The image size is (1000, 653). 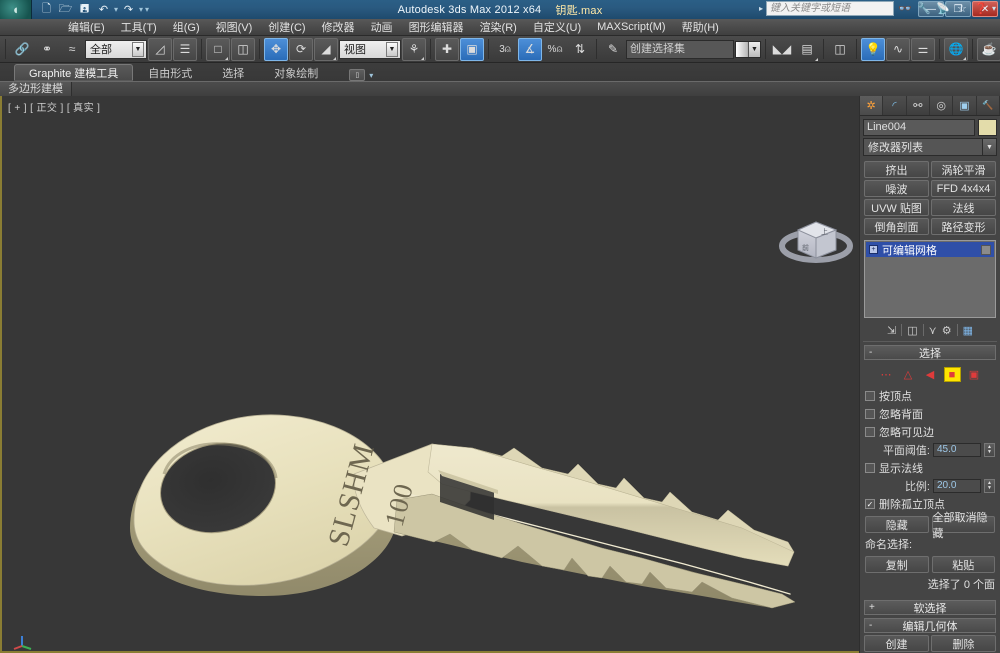 I want to click on undo-icon: ↶, so click(x=103, y=10).